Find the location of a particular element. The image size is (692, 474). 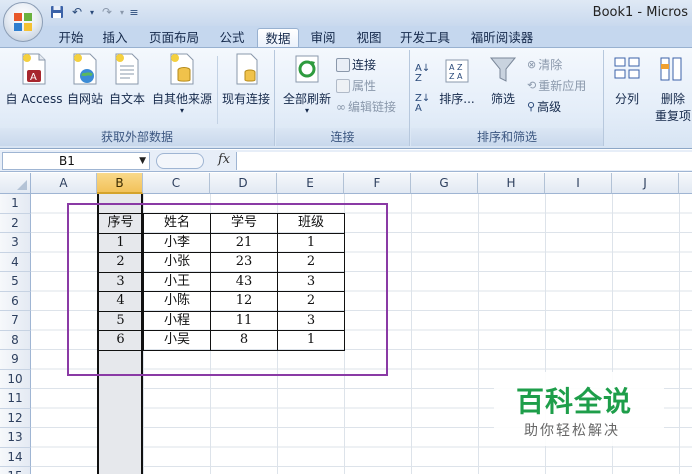

group-connections: 全部刷新 ▾ 连接 属性 ∞ 编辑链接 连接 is located at coordinates (343, 98).